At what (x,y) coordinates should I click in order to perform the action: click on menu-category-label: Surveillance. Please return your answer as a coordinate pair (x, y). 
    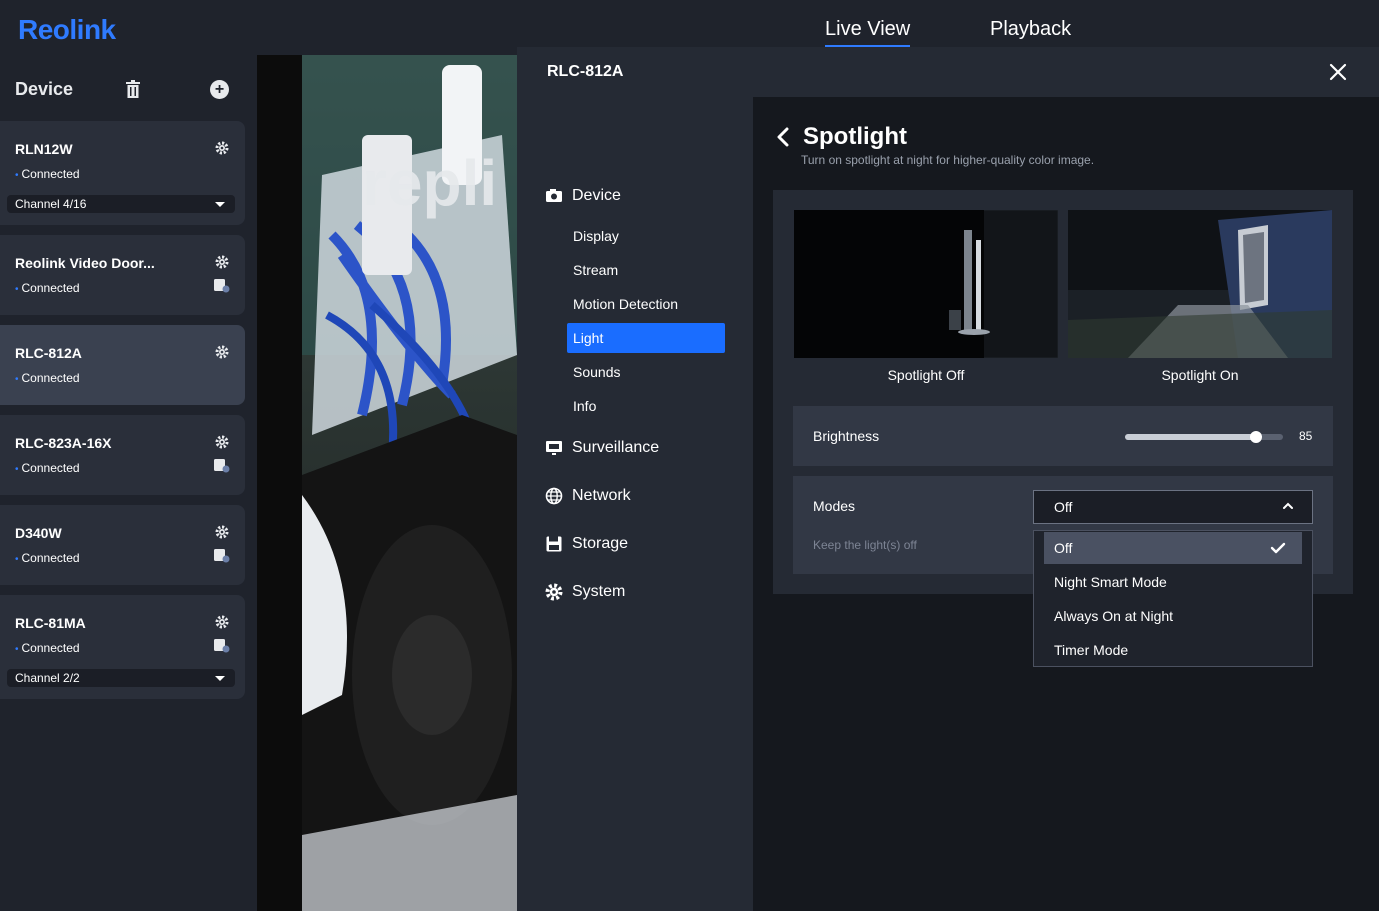
    Looking at the image, I should click on (616, 447).